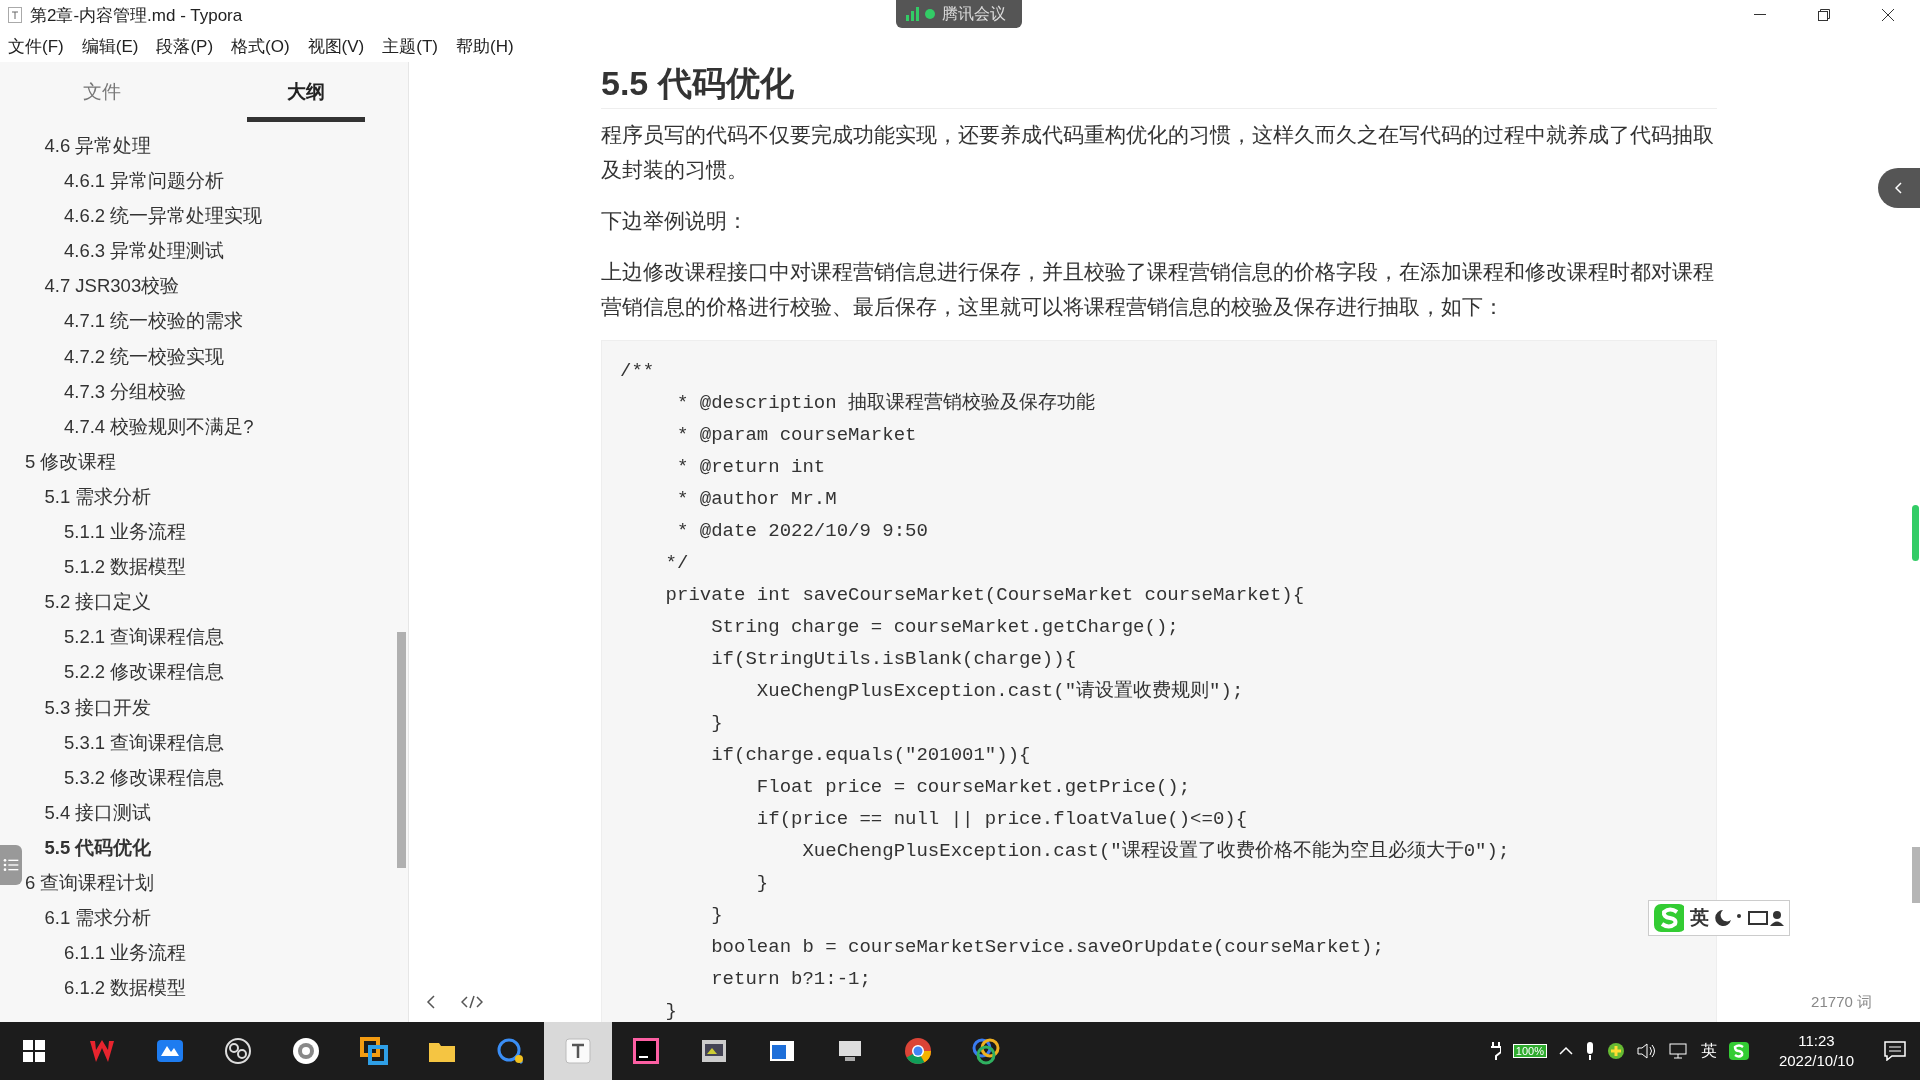  I want to click on window-title: 第2章-内容管理.md - Typora, so click(136, 15).